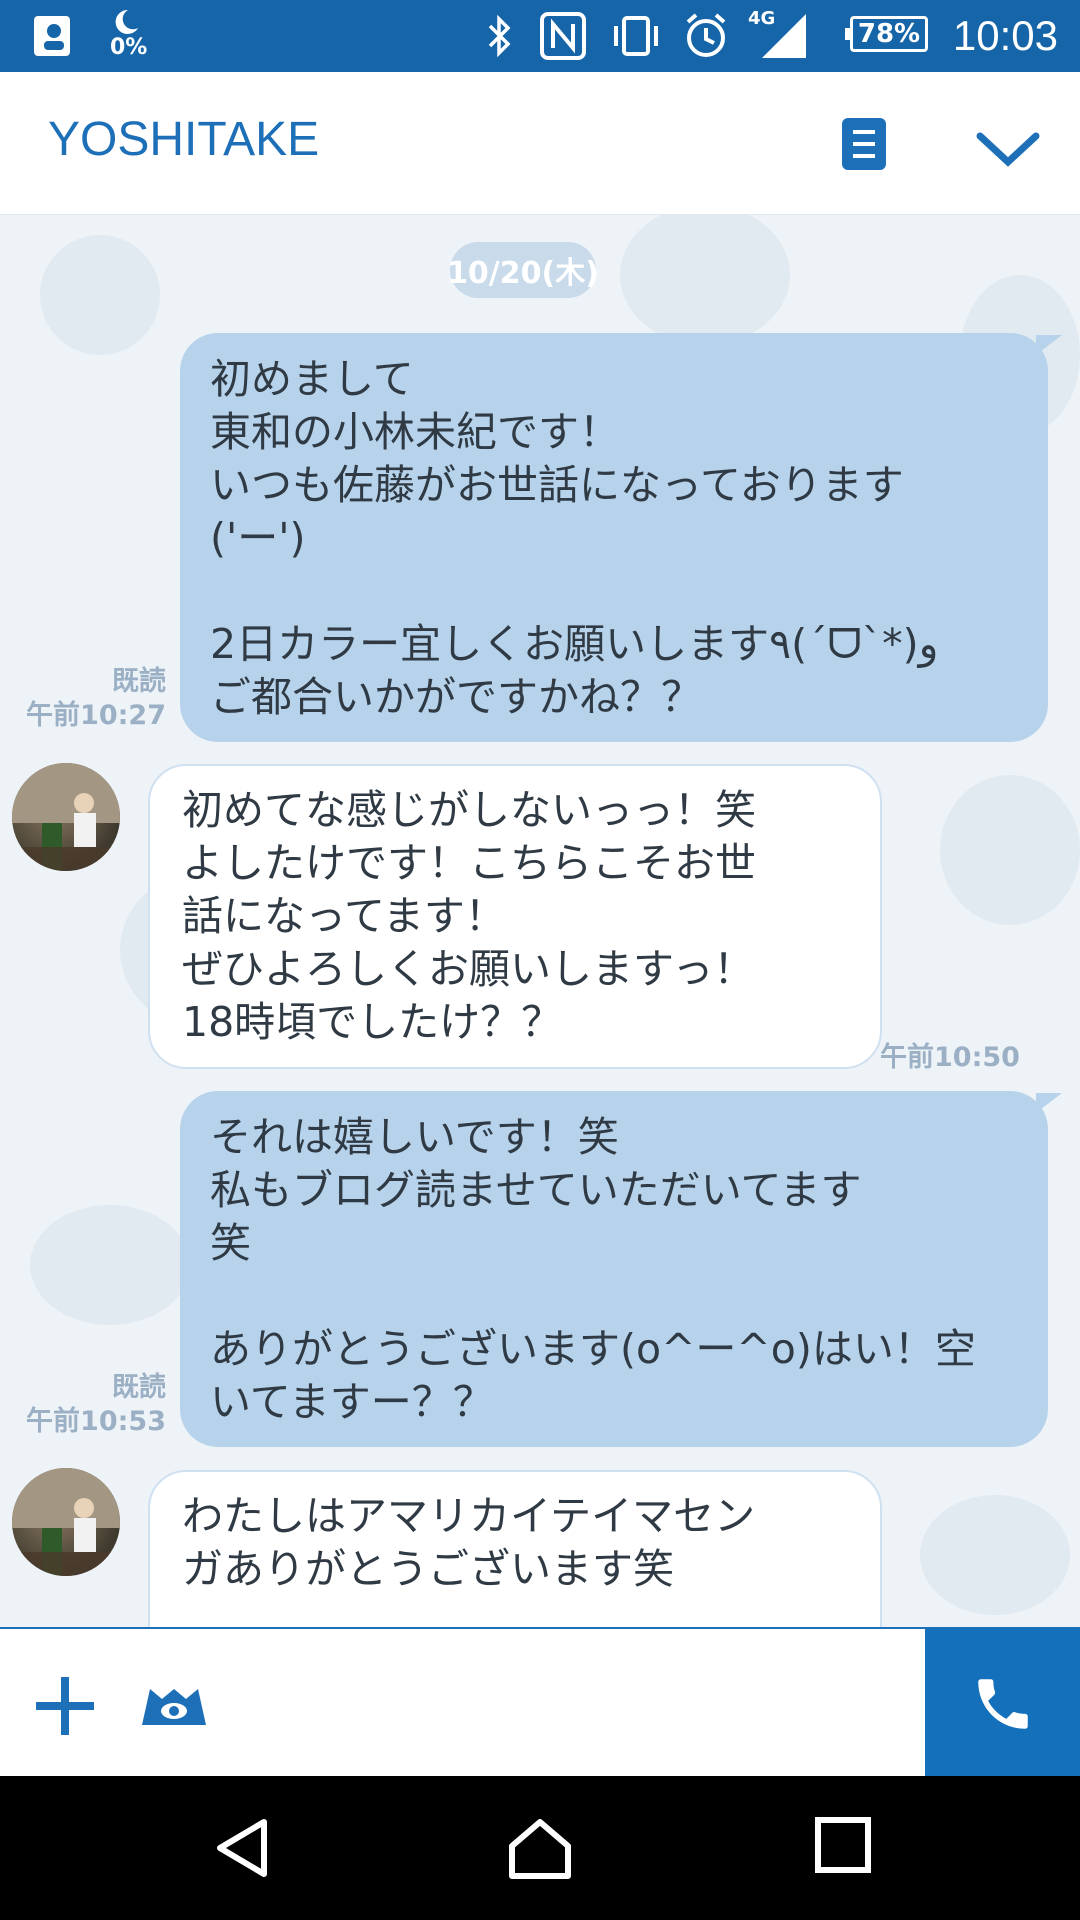 The image size is (1080, 1920). What do you see at coordinates (93, 1405) in the screenshot?
I see `message-meta: 既読 午前10:53` at bounding box center [93, 1405].